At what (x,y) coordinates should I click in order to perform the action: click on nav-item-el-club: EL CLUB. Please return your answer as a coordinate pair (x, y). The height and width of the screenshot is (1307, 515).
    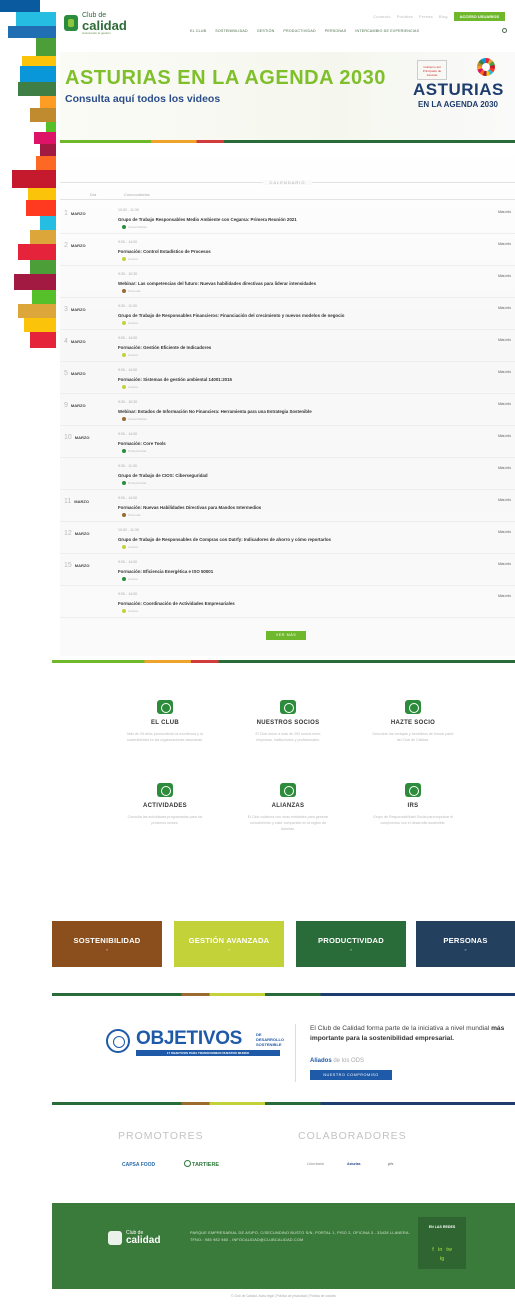
    Looking at the image, I should click on (198, 31).